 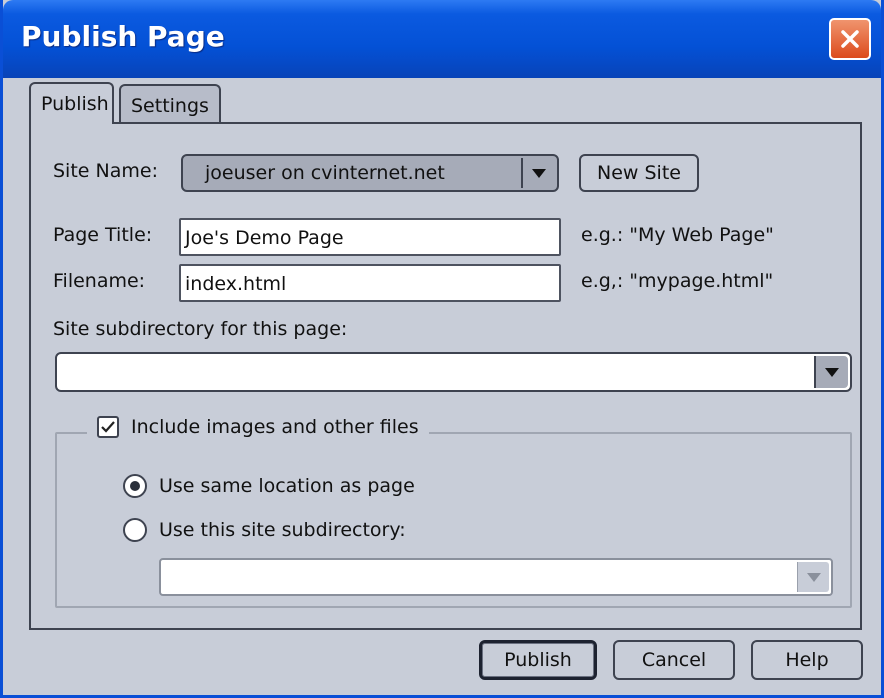 I want to click on include-files-label: Include images and other files, so click(x=275, y=427).